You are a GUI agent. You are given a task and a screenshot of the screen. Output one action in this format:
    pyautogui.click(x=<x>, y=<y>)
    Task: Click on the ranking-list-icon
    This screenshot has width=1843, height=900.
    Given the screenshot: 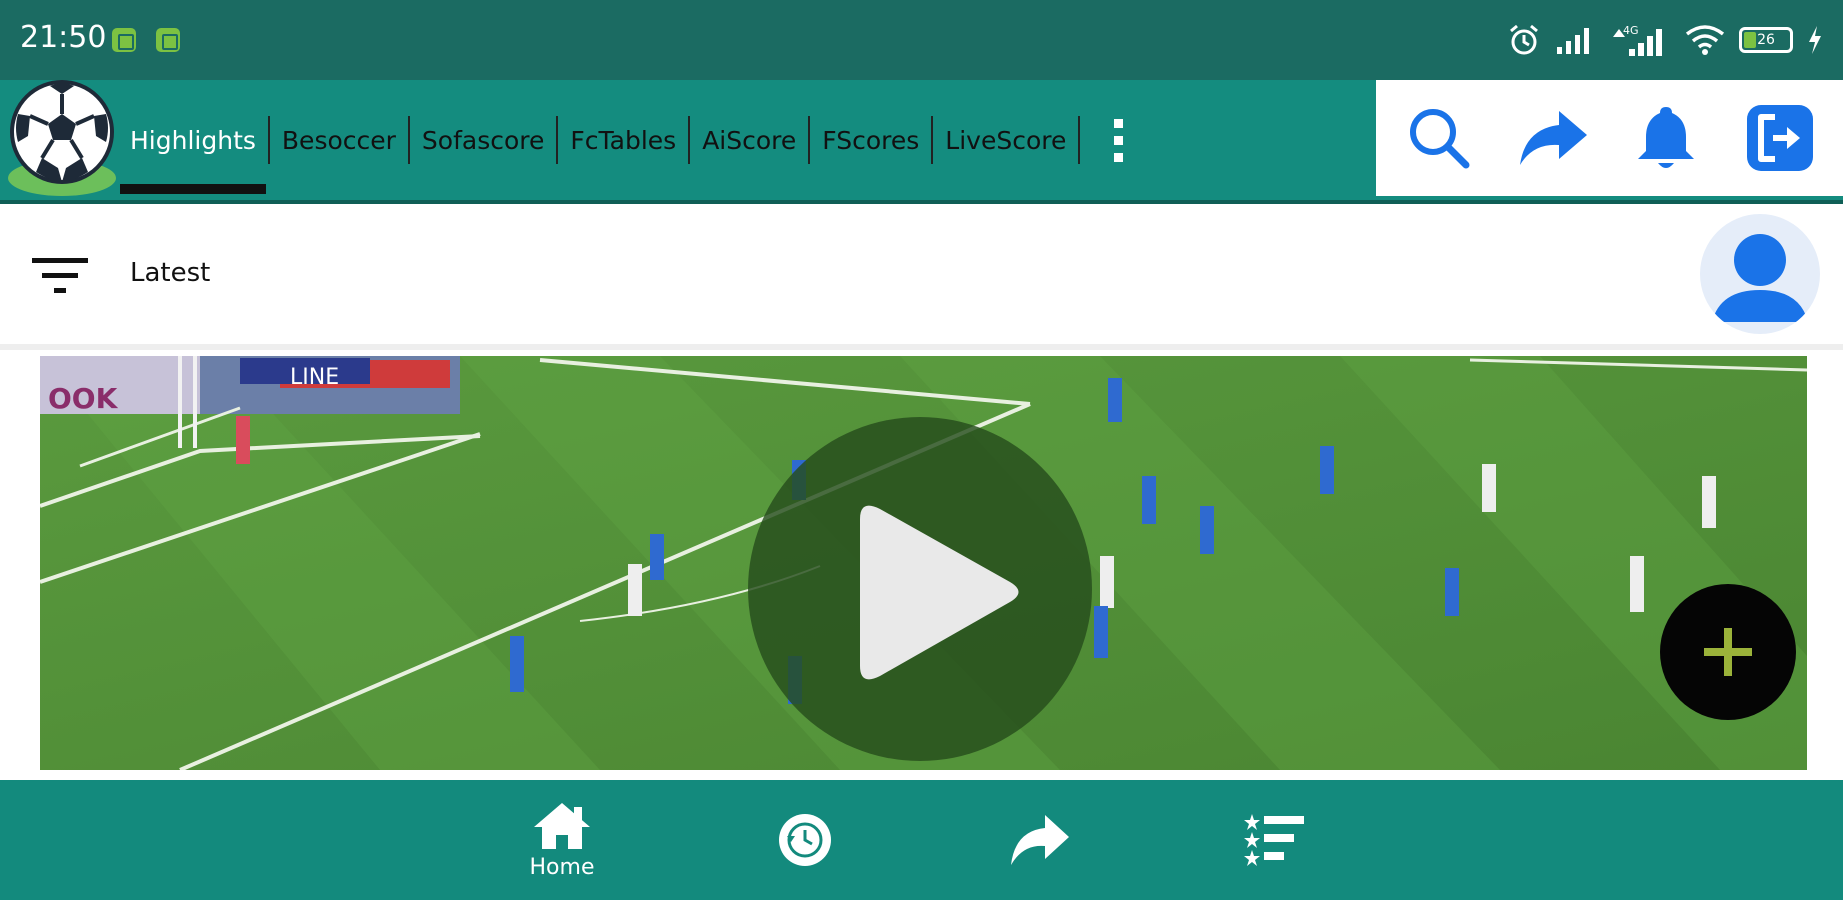 What is the action you would take?
    pyautogui.click(x=1274, y=840)
    